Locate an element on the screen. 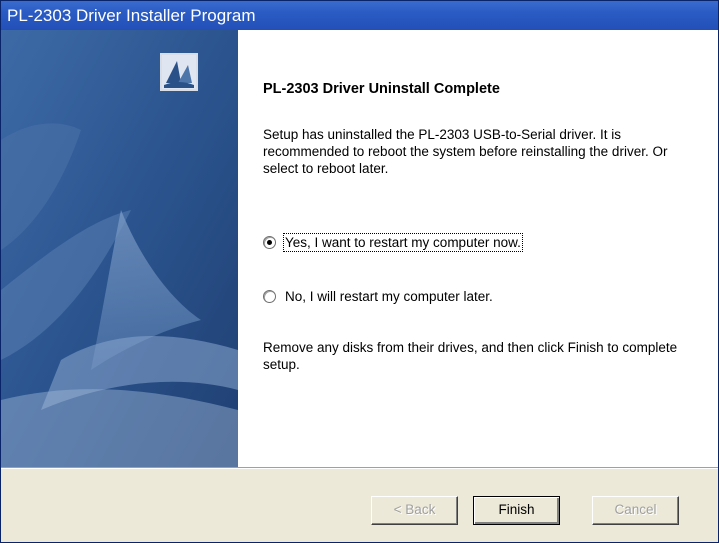 The height and width of the screenshot is (543, 719). finish-button: Finish is located at coordinates (516, 510).